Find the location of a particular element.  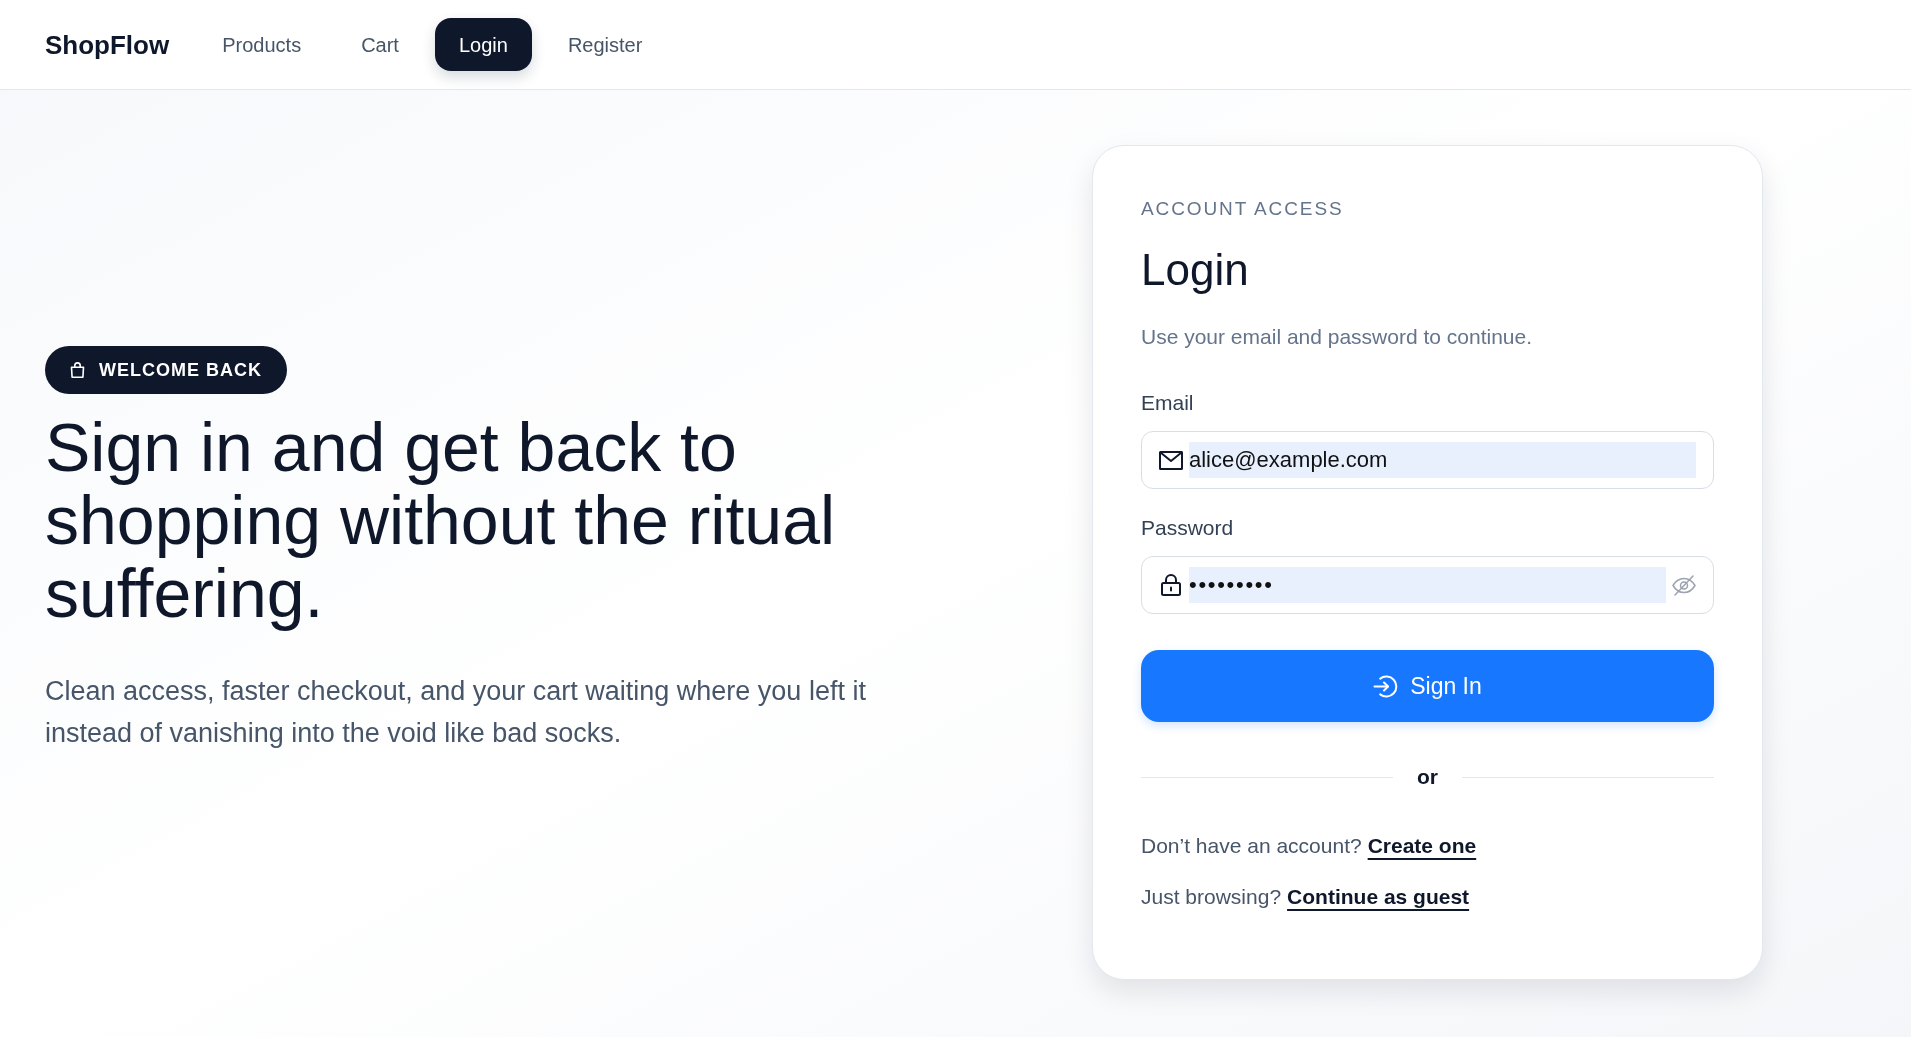

nav-link: Register is located at coordinates (605, 44).